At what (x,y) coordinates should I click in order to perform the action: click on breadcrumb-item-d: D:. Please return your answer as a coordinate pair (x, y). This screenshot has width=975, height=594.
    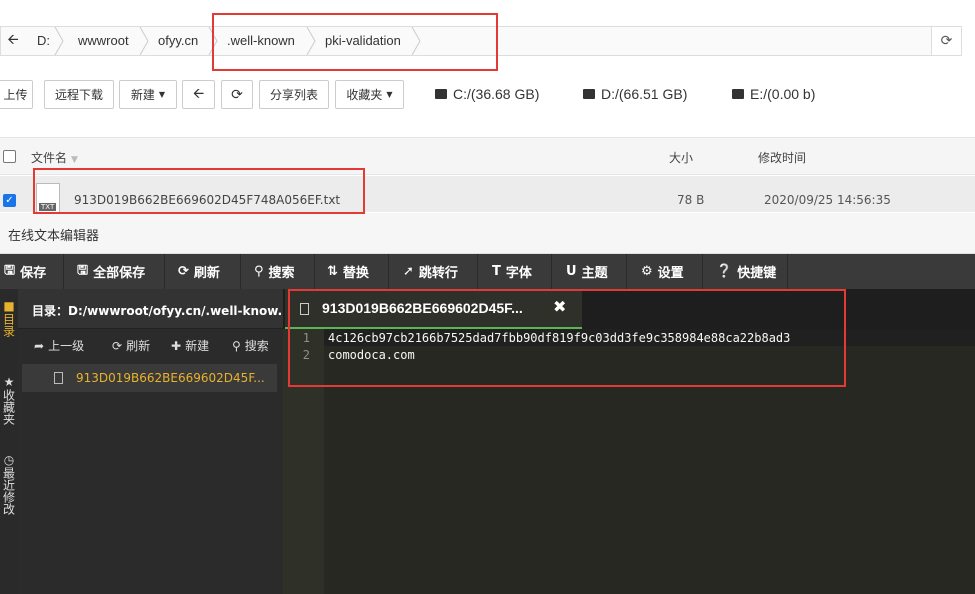
    Looking at the image, I should click on (43, 41).